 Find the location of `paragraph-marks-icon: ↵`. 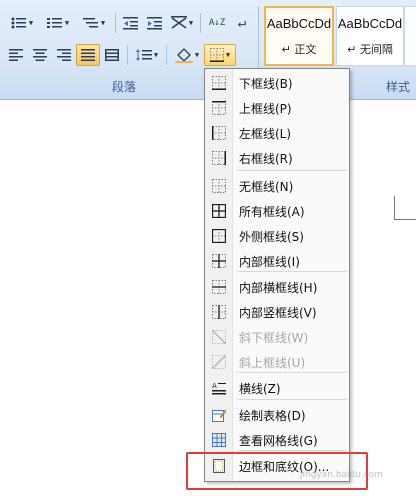

paragraph-marks-icon: ↵ is located at coordinates (242, 23).